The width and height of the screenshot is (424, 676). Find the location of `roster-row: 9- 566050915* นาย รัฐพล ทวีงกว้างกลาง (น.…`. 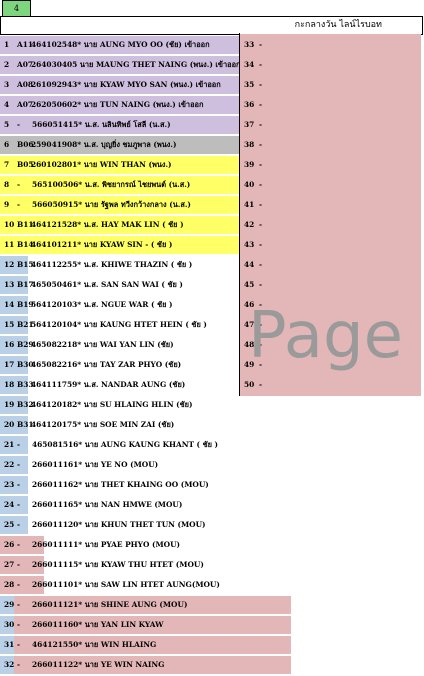

roster-row: 9- 566050915* นาย รัฐพล ทวีงกว้างกลาง (น.… is located at coordinates (119, 205).